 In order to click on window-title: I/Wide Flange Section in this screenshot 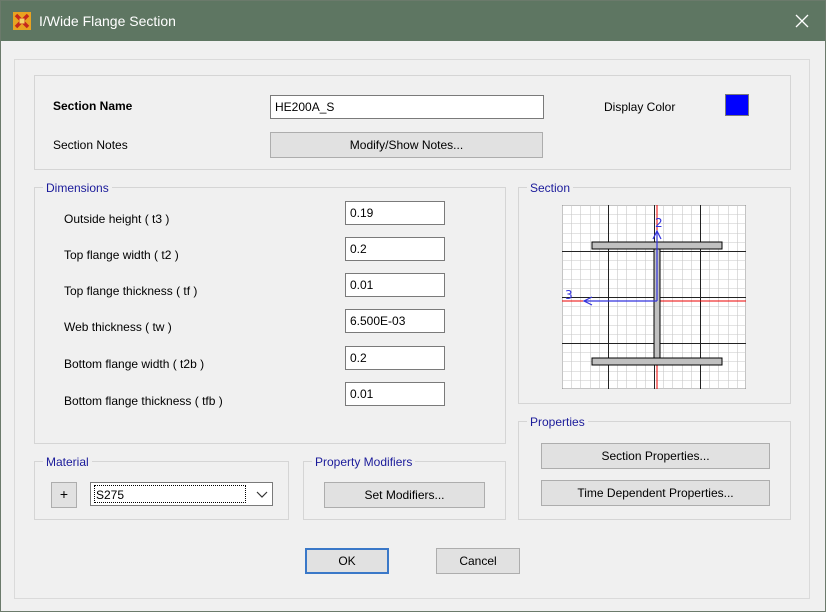, I will do `click(107, 21)`.